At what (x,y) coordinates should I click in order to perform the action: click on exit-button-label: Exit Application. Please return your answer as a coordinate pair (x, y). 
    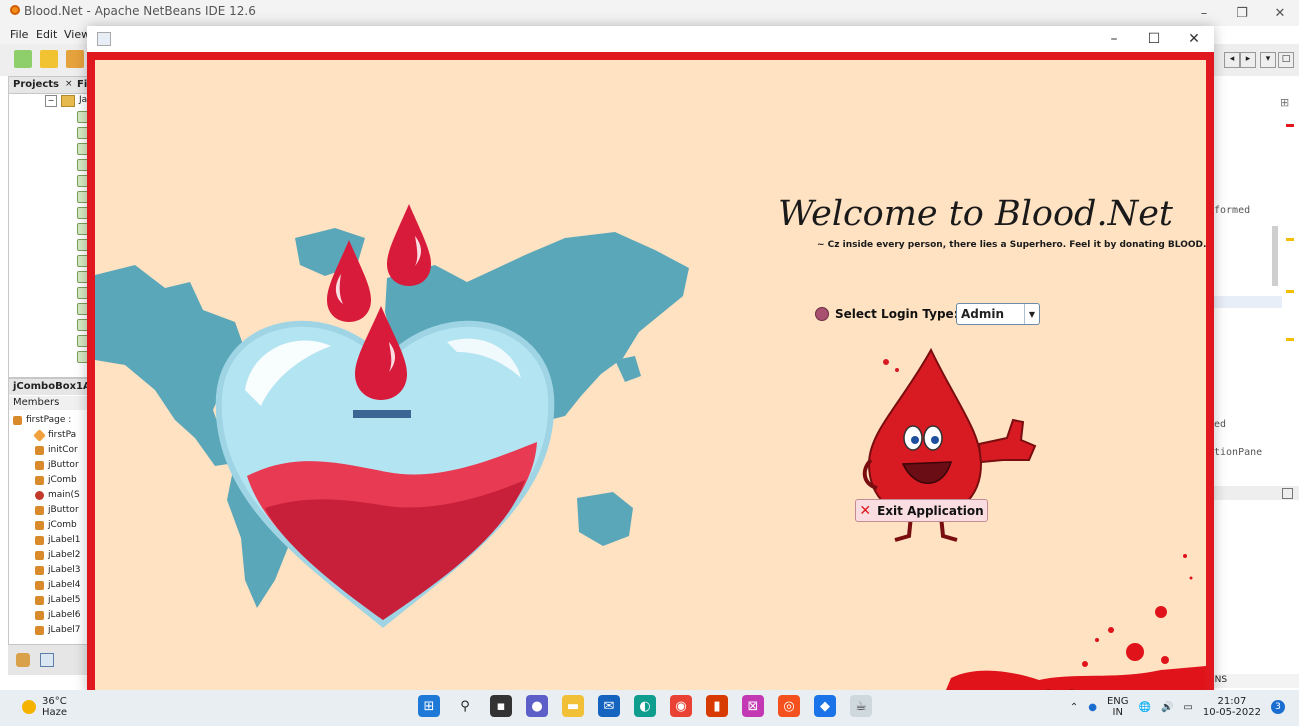
    Looking at the image, I should click on (930, 510).